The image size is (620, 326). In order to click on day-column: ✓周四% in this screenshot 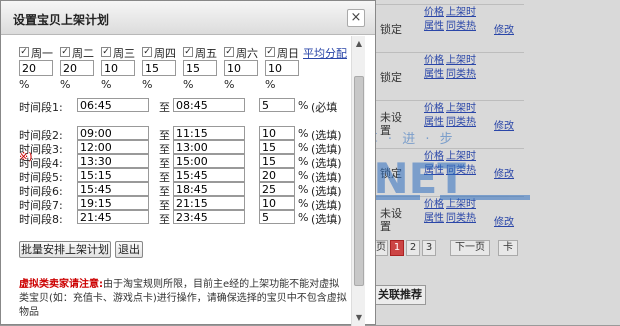, I will do `click(162, 69)`.